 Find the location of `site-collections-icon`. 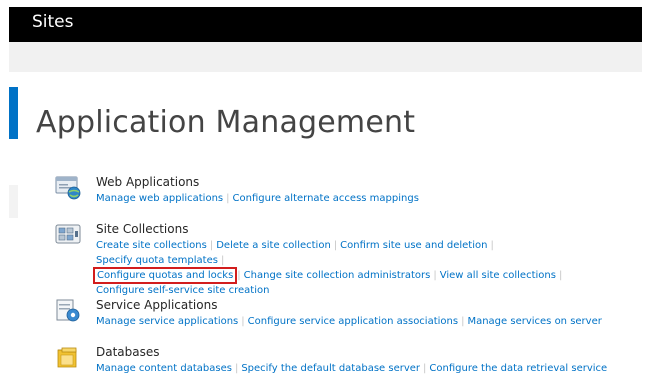

site-collections-icon is located at coordinates (69, 235).